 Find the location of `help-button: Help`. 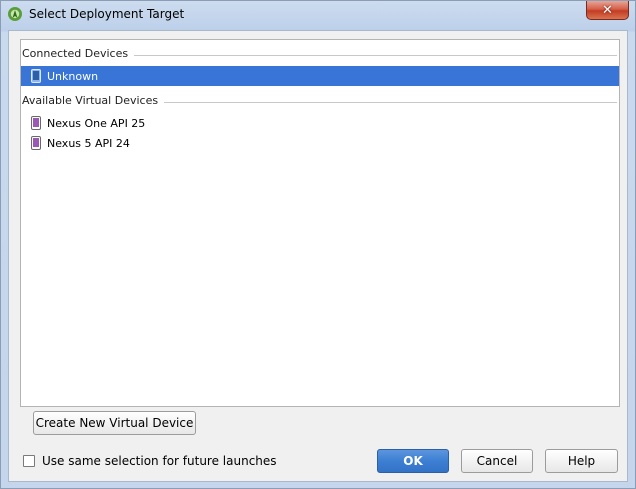

help-button: Help is located at coordinates (581, 461).